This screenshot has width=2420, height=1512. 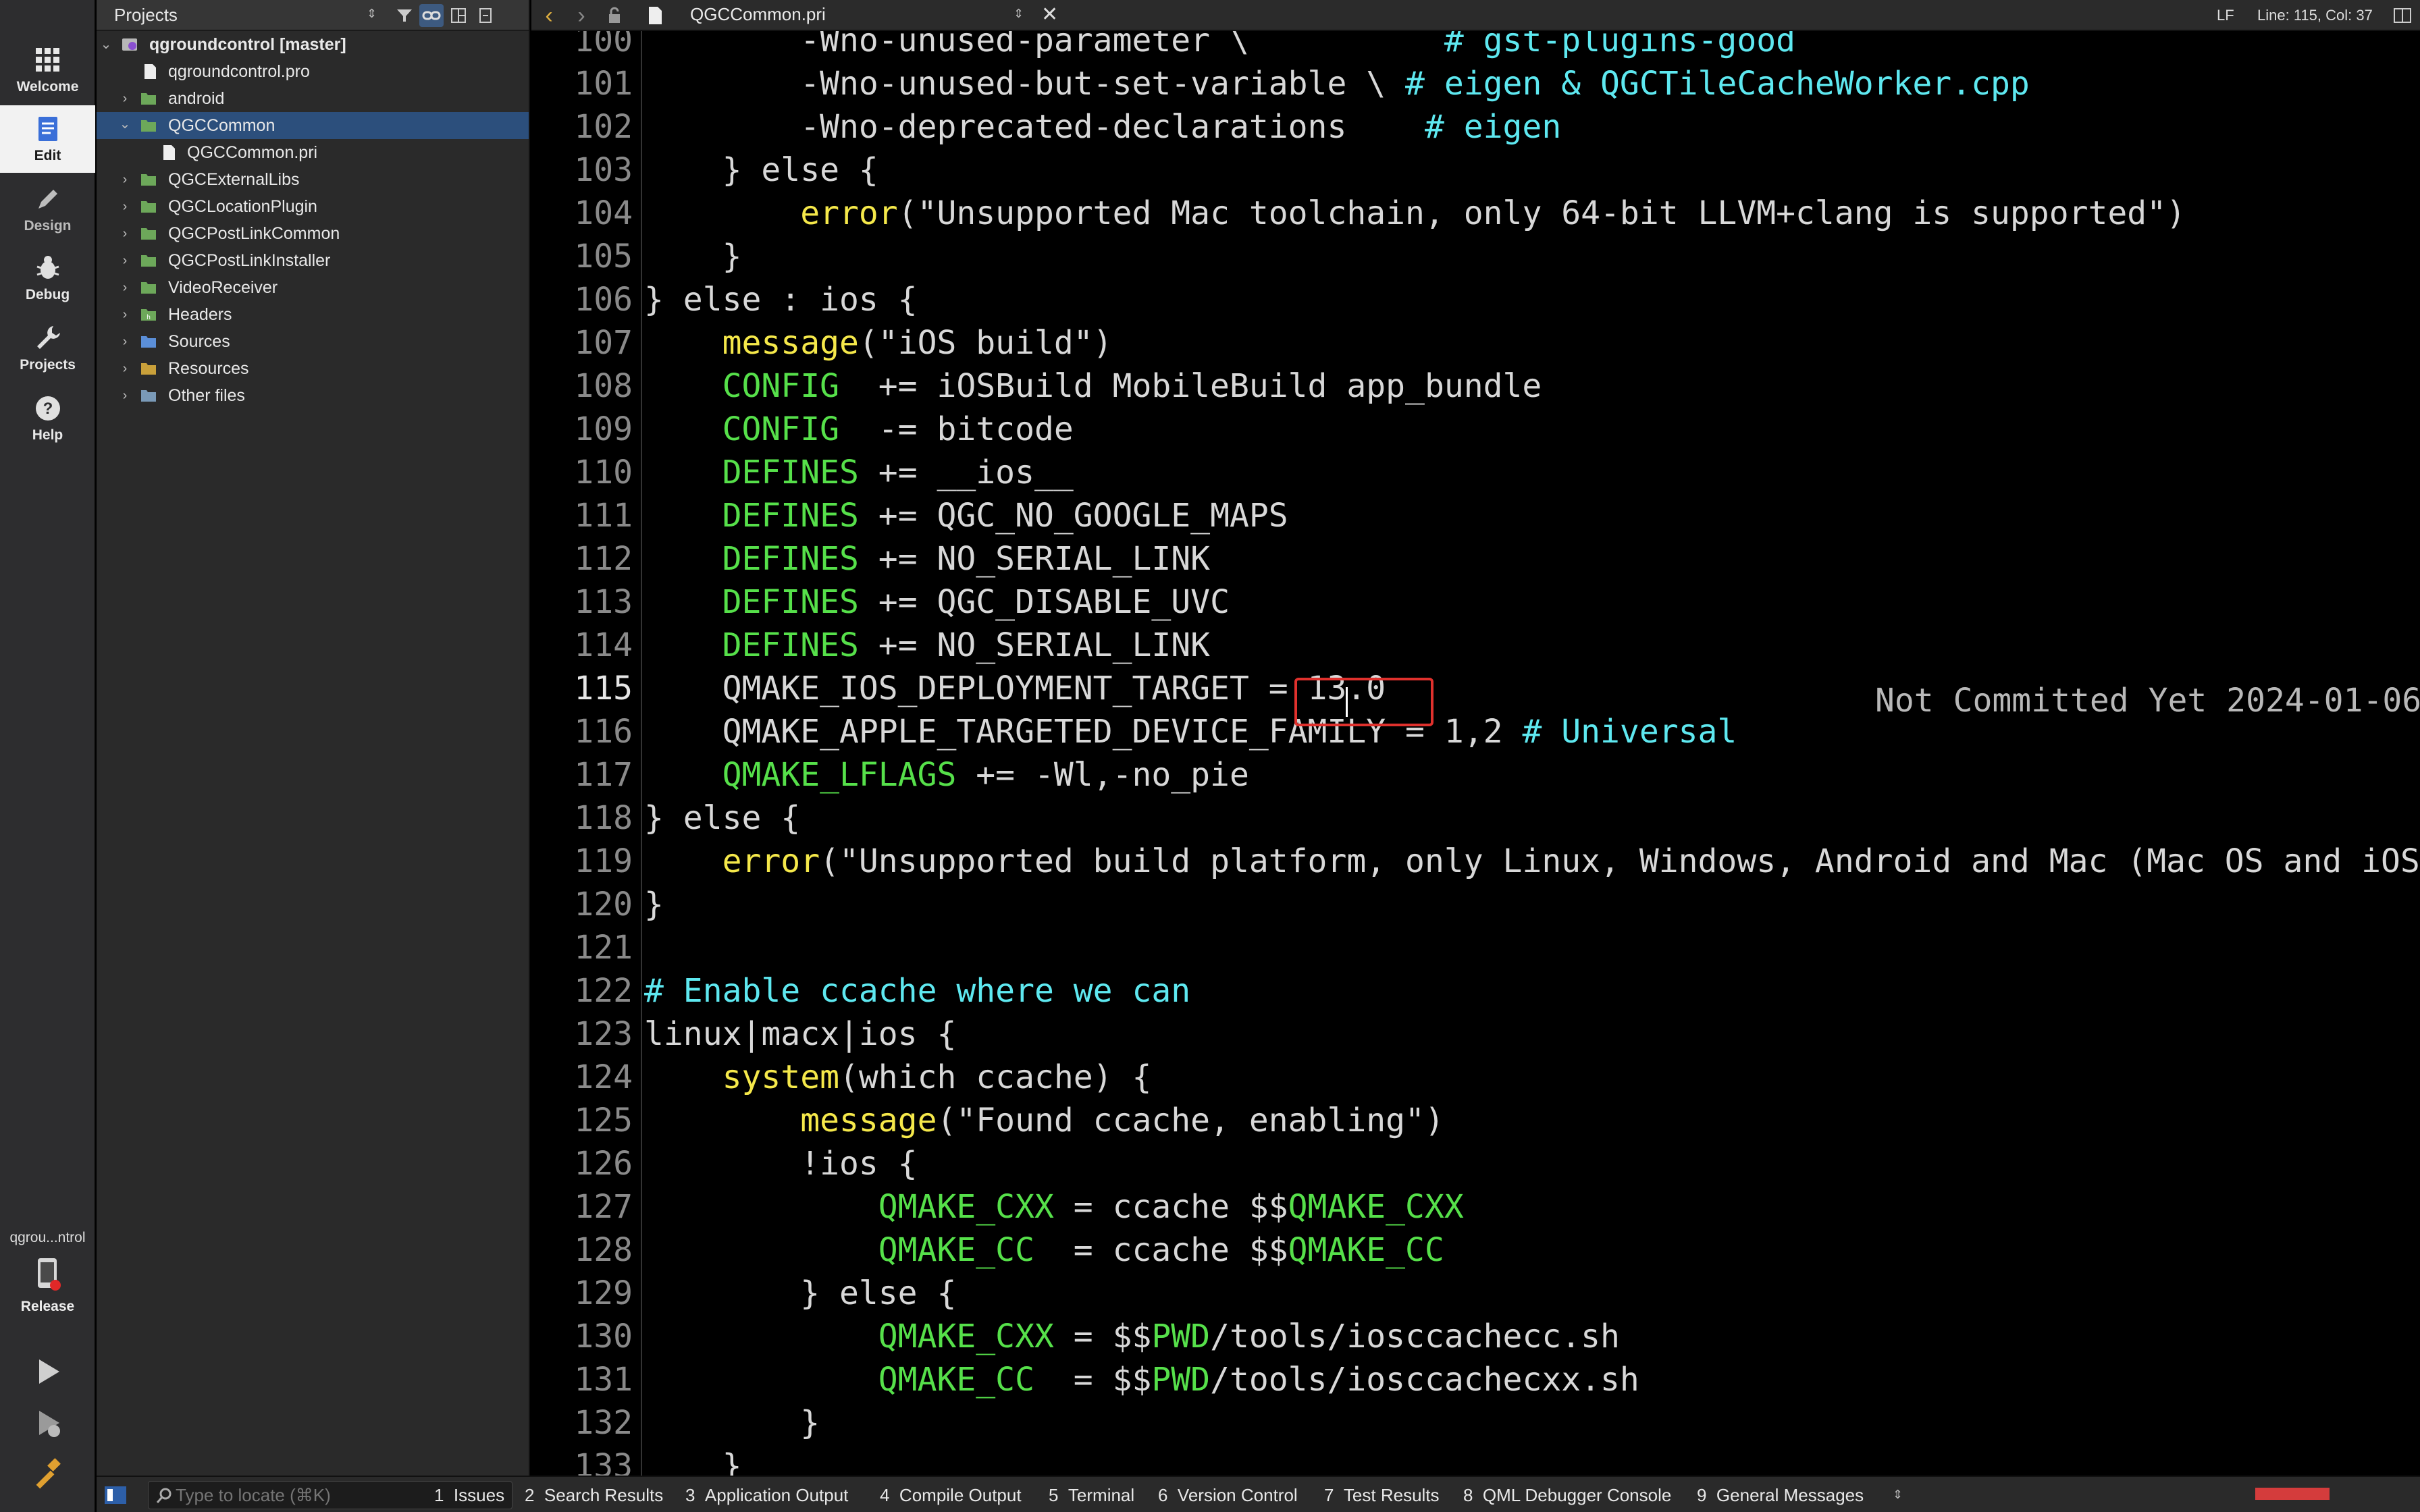 I want to click on mode-debug: Debug, so click(x=47, y=278).